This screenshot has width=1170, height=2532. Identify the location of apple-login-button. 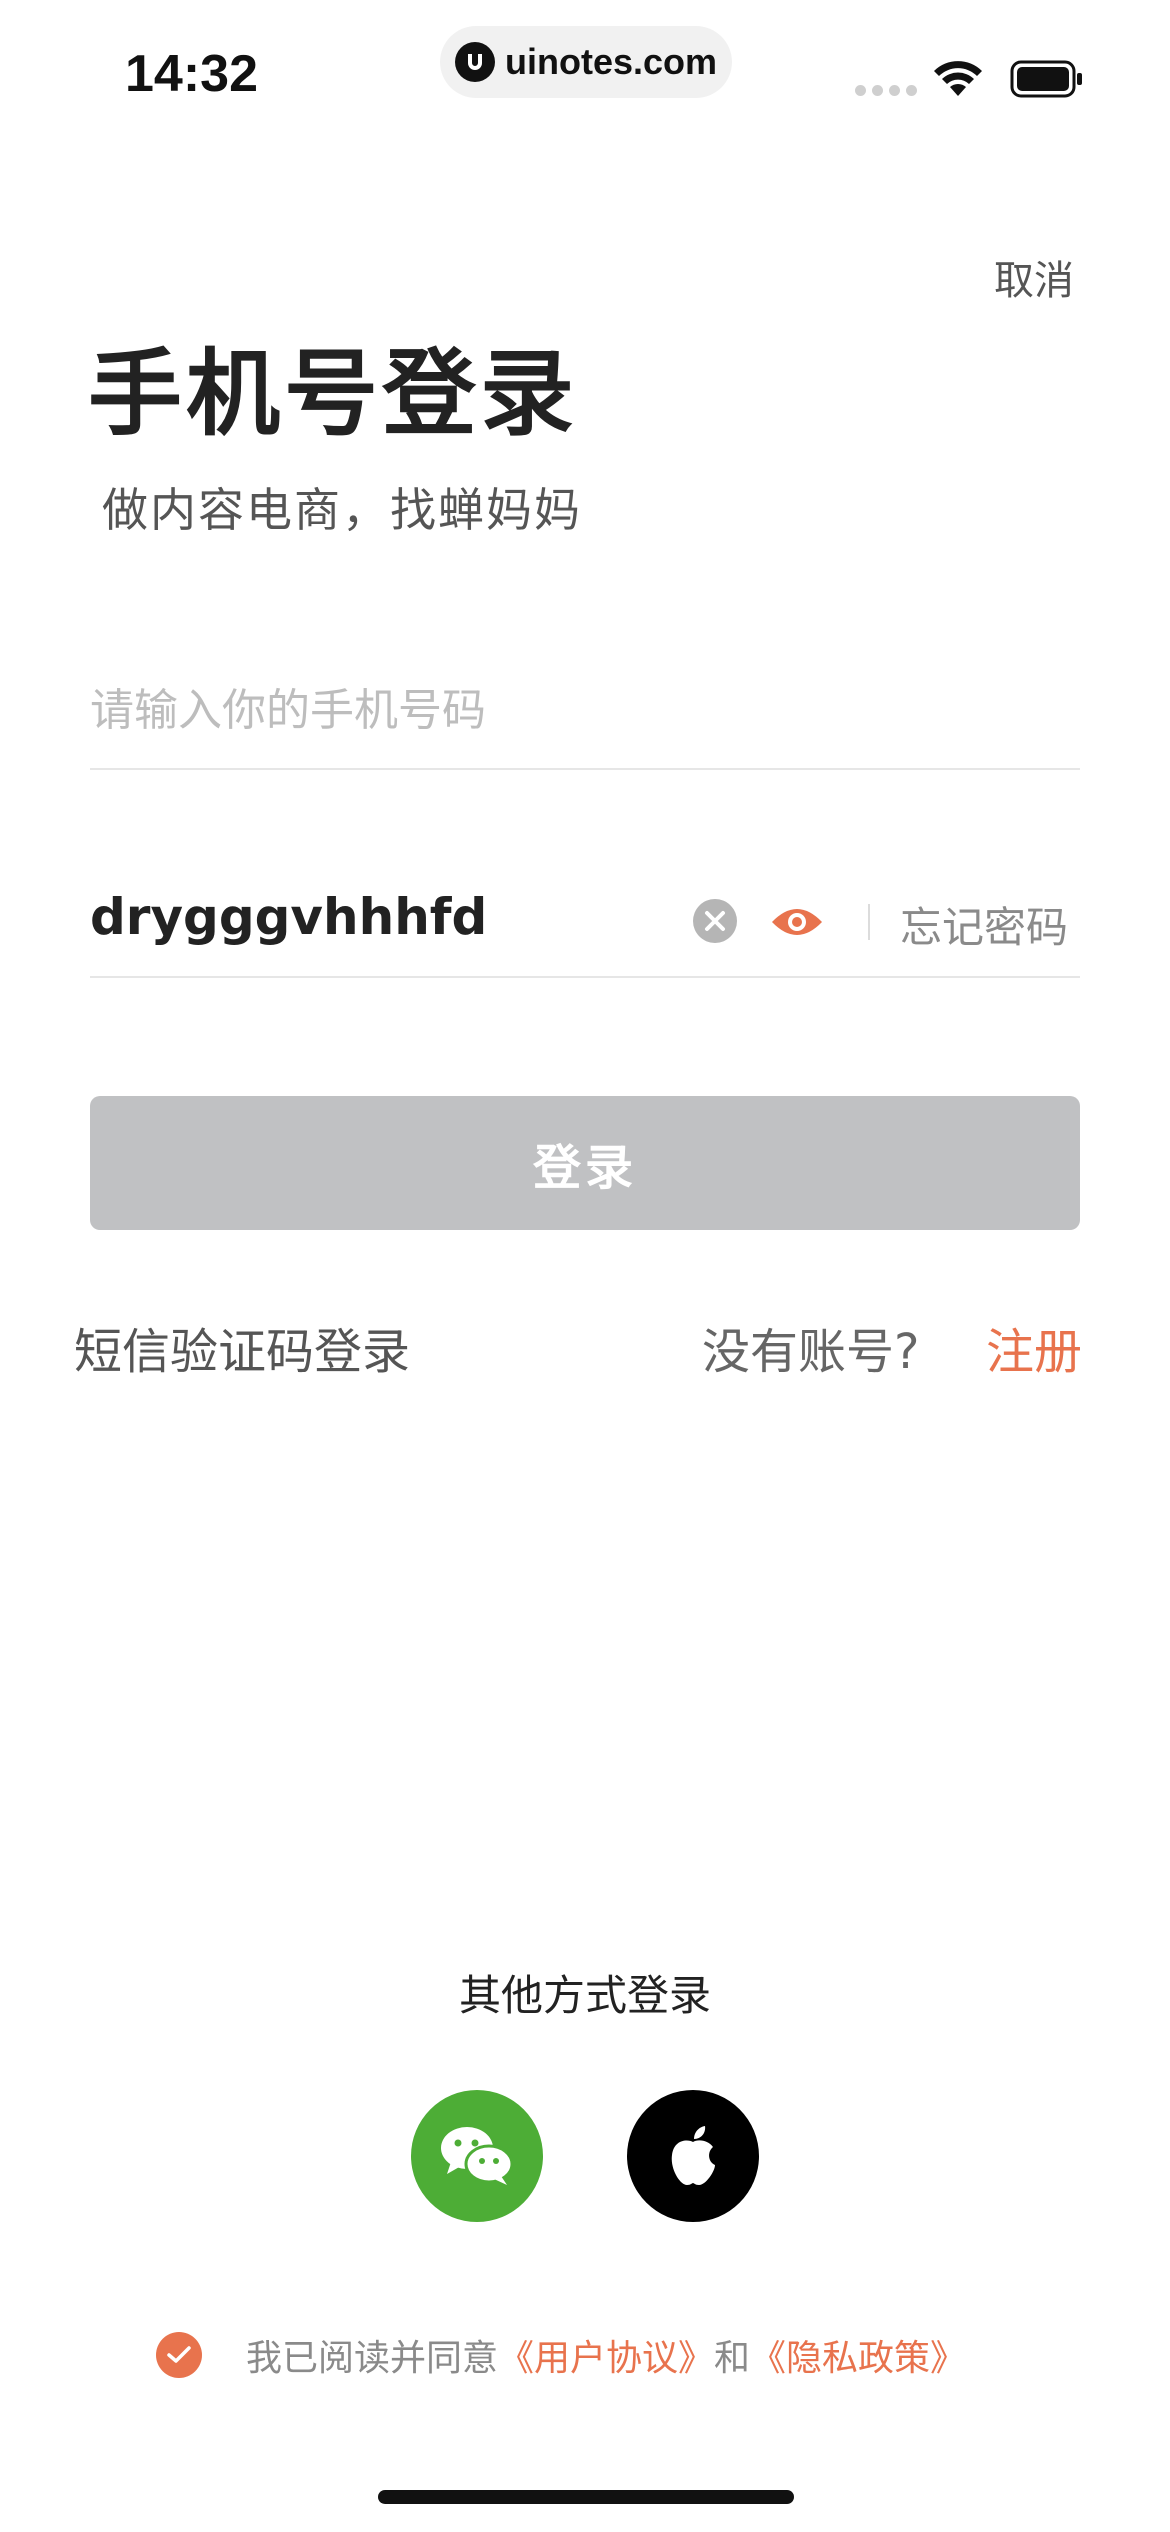
(693, 2156).